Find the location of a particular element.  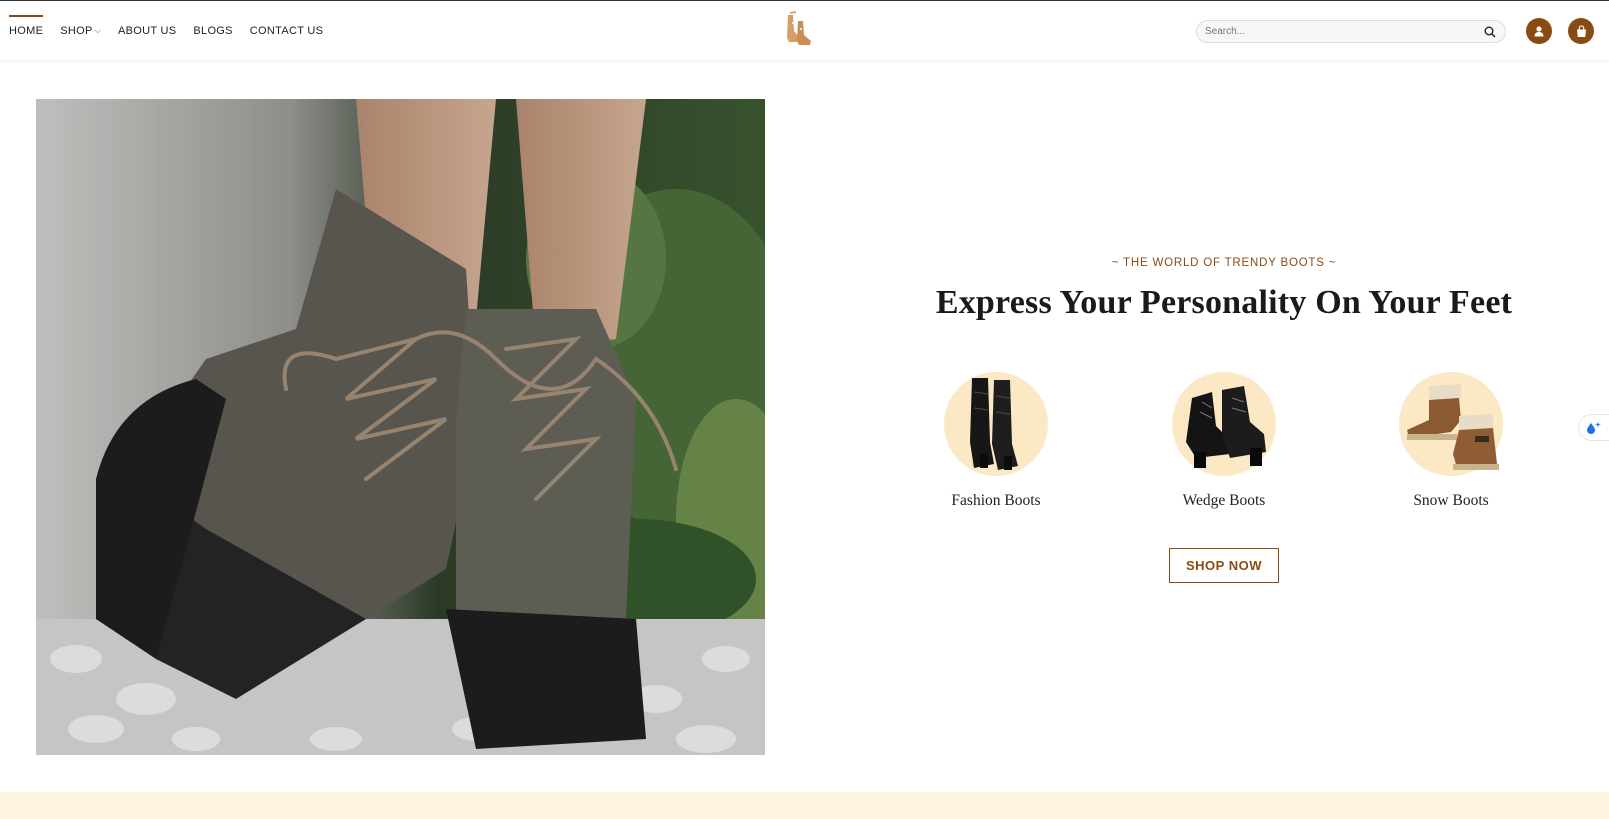

site-header: HOME SHOP ⌵ ABOUT US BLOGS CONTACT US is located at coordinates (804, 30).